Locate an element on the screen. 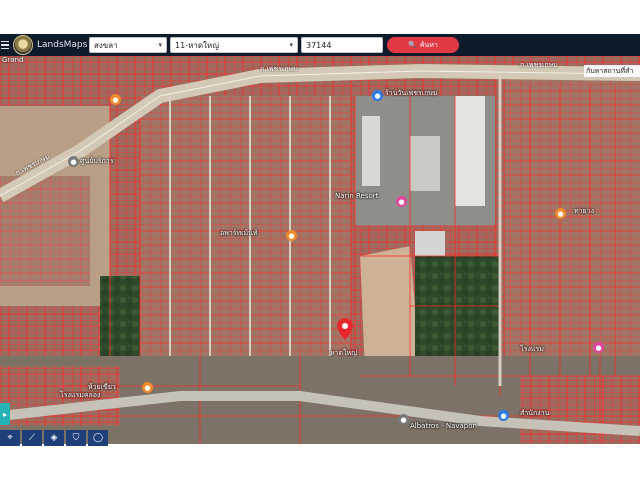 This screenshot has width=640, height=480. place-label: ศูนย์บริการ is located at coordinates (97, 161).